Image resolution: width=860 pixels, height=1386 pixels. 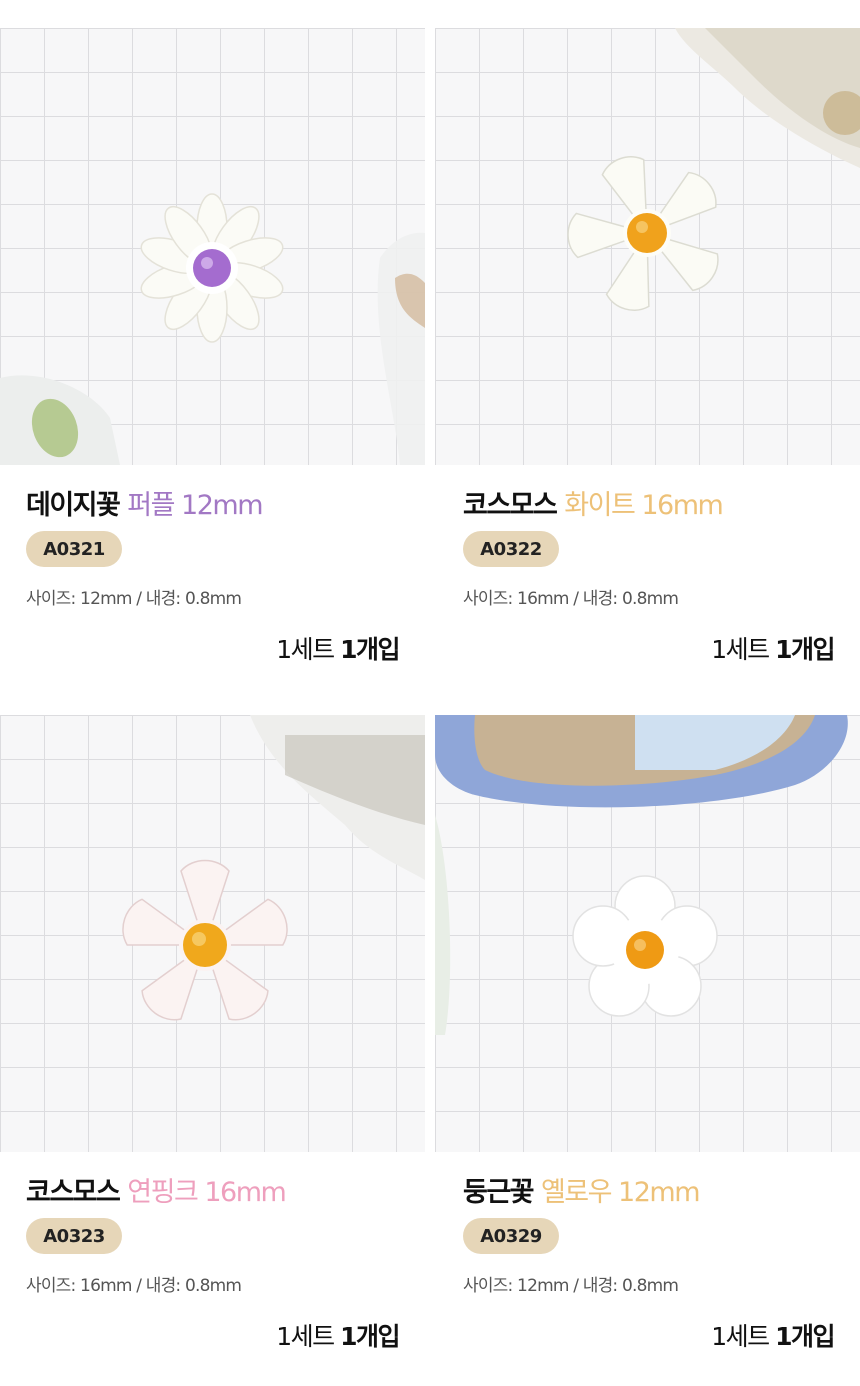 What do you see at coordinates (511, 549) in the screenshot?
I see `product-code-badge: A0322` at bounding box center [511, 549].